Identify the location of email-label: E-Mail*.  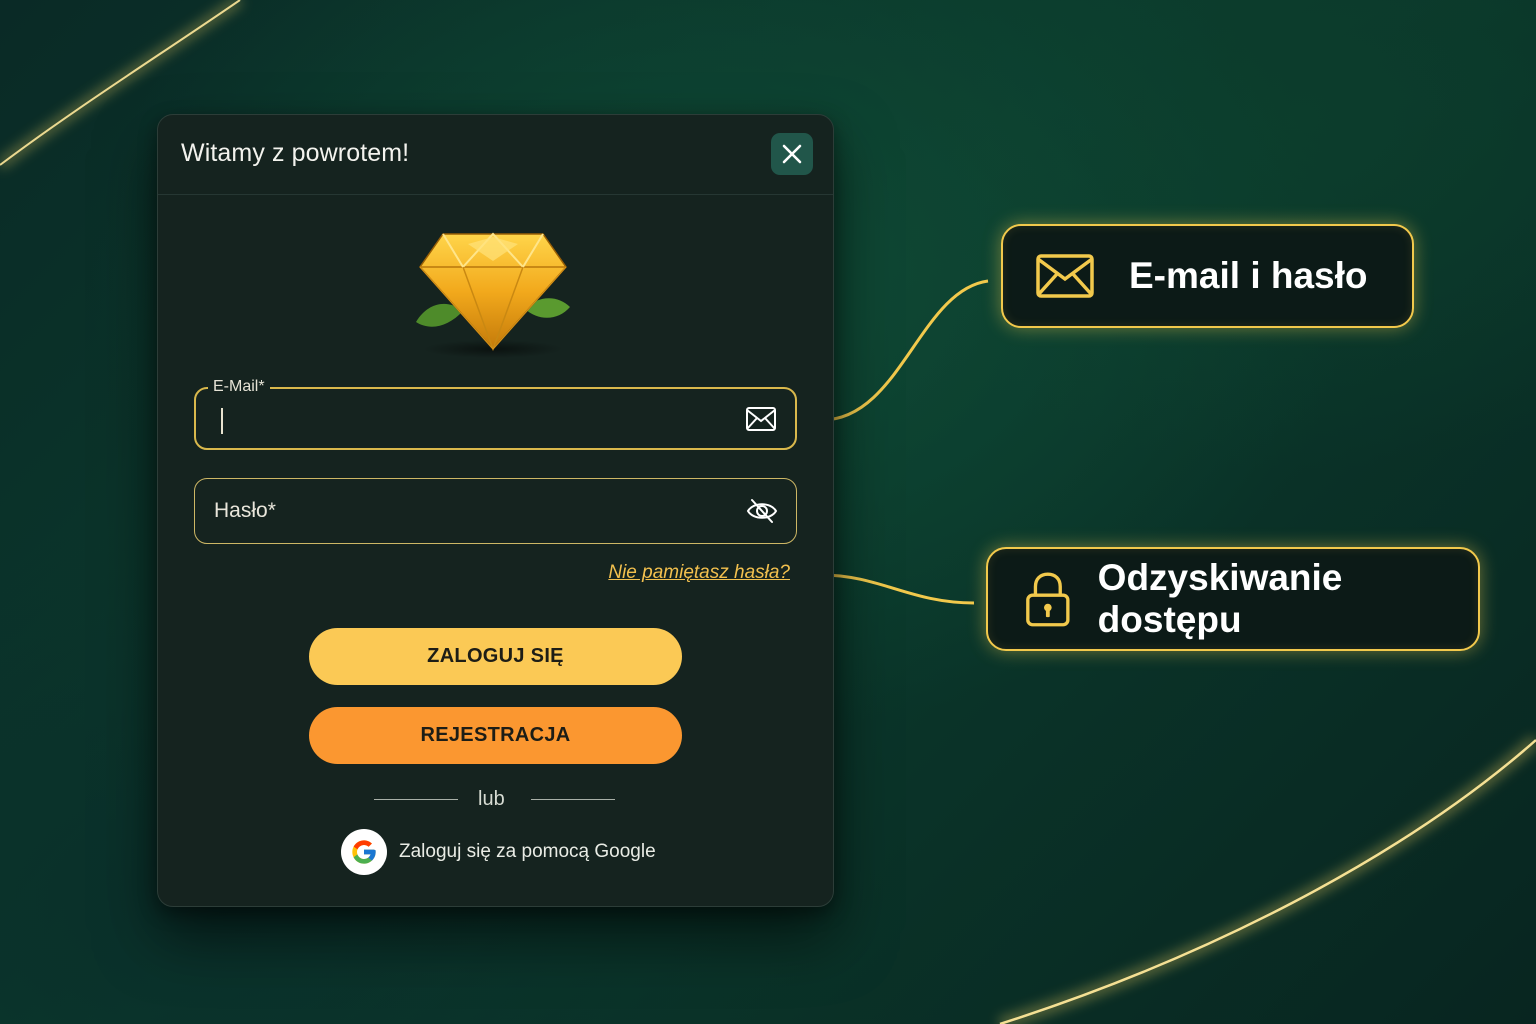
(239, 387).